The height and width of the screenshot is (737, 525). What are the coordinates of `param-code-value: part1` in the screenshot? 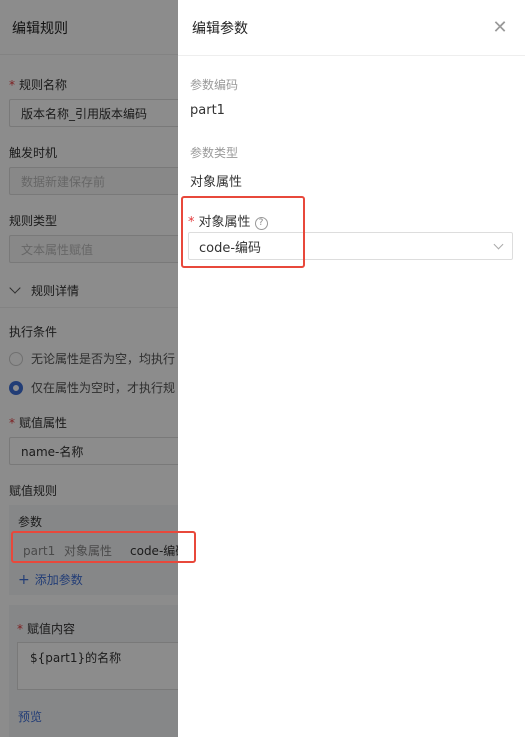 It's located at (207, 110).